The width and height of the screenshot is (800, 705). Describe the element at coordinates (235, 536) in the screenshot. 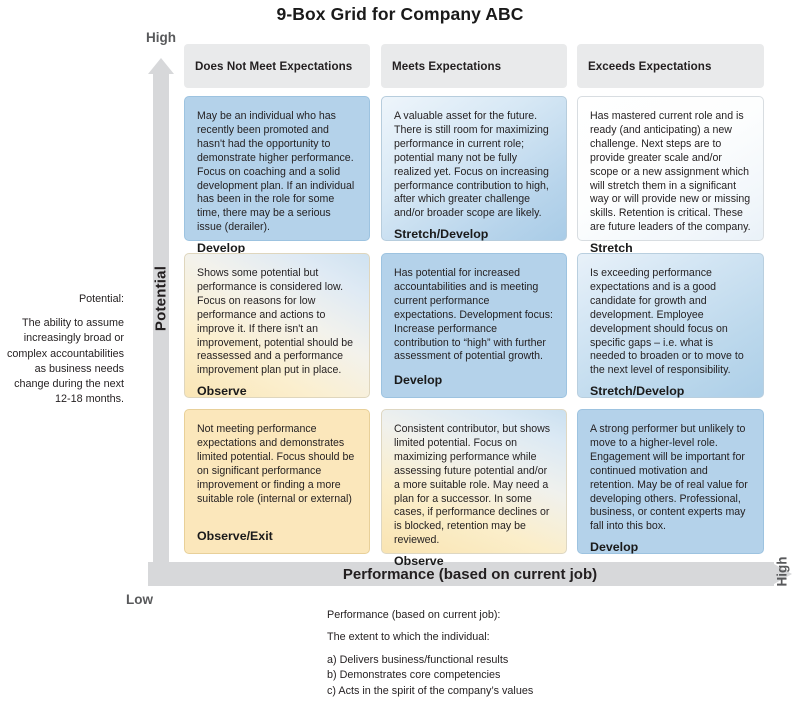

I see `grid-cell-action: Observe/Exit` at that location.